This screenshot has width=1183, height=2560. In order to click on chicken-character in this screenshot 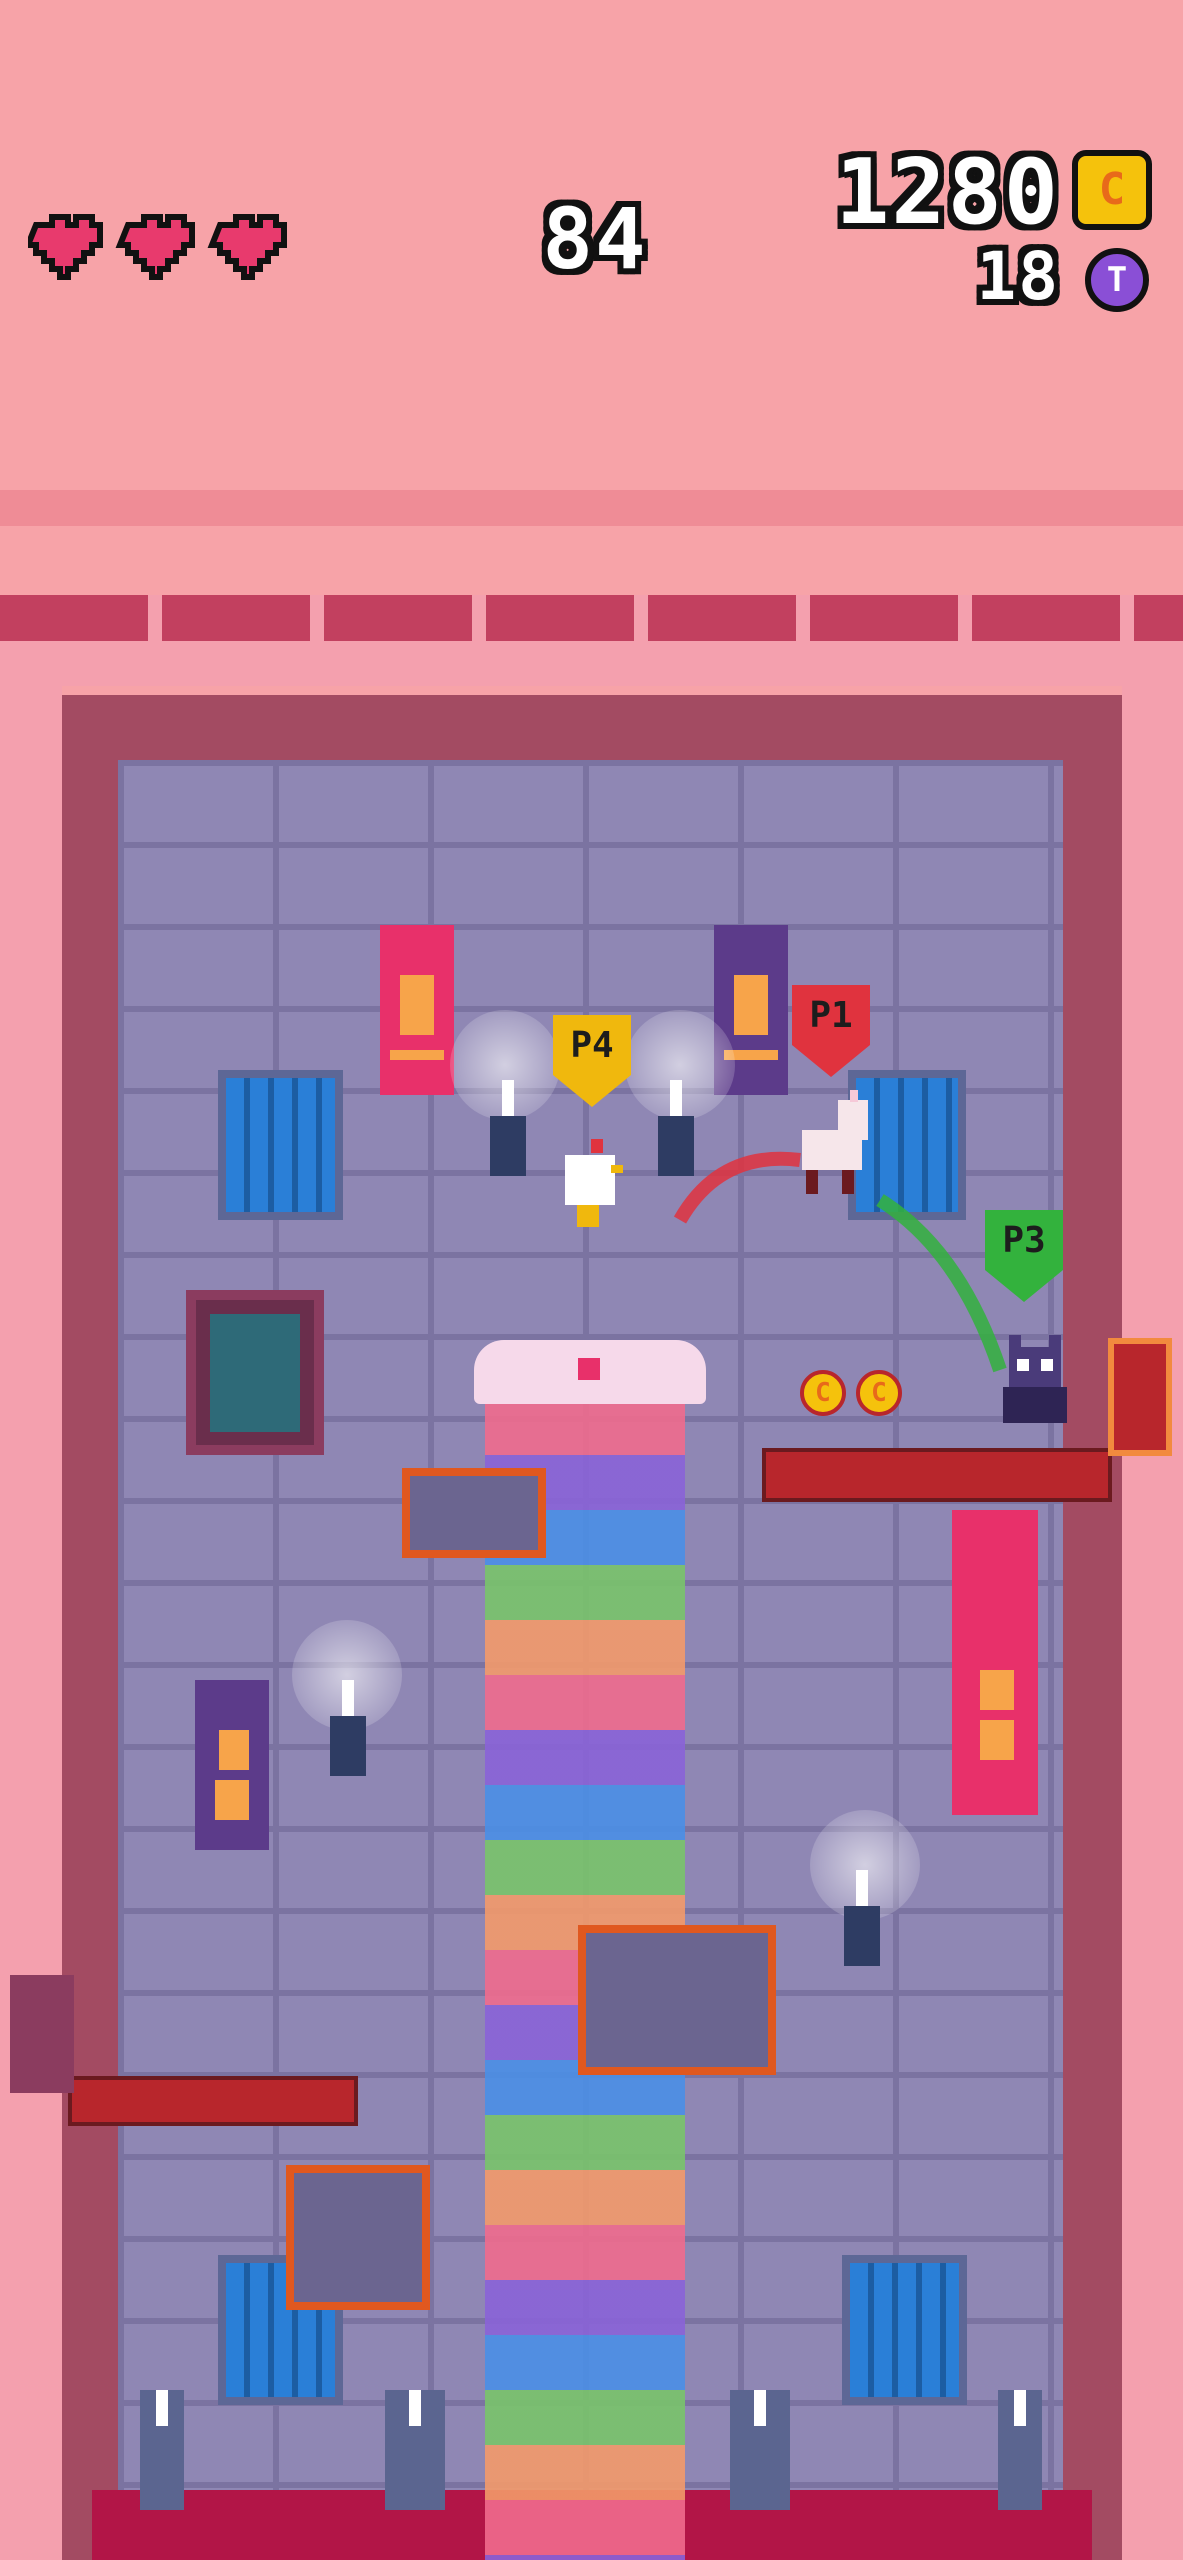, I will do `click(590, 1185)`.